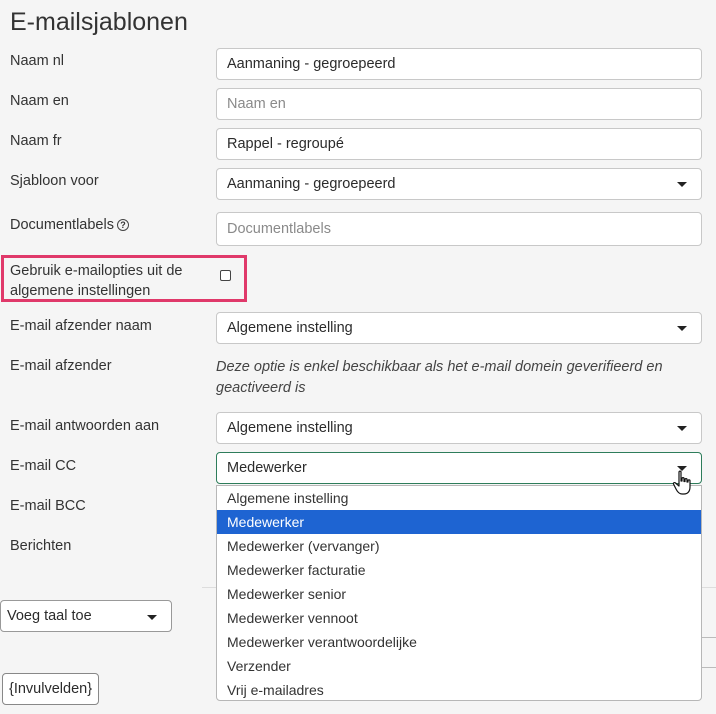  Describe the element at coordinates (261, 388) in the screenshot. I see `sender-note-line2: geactiveerd is` at that location.